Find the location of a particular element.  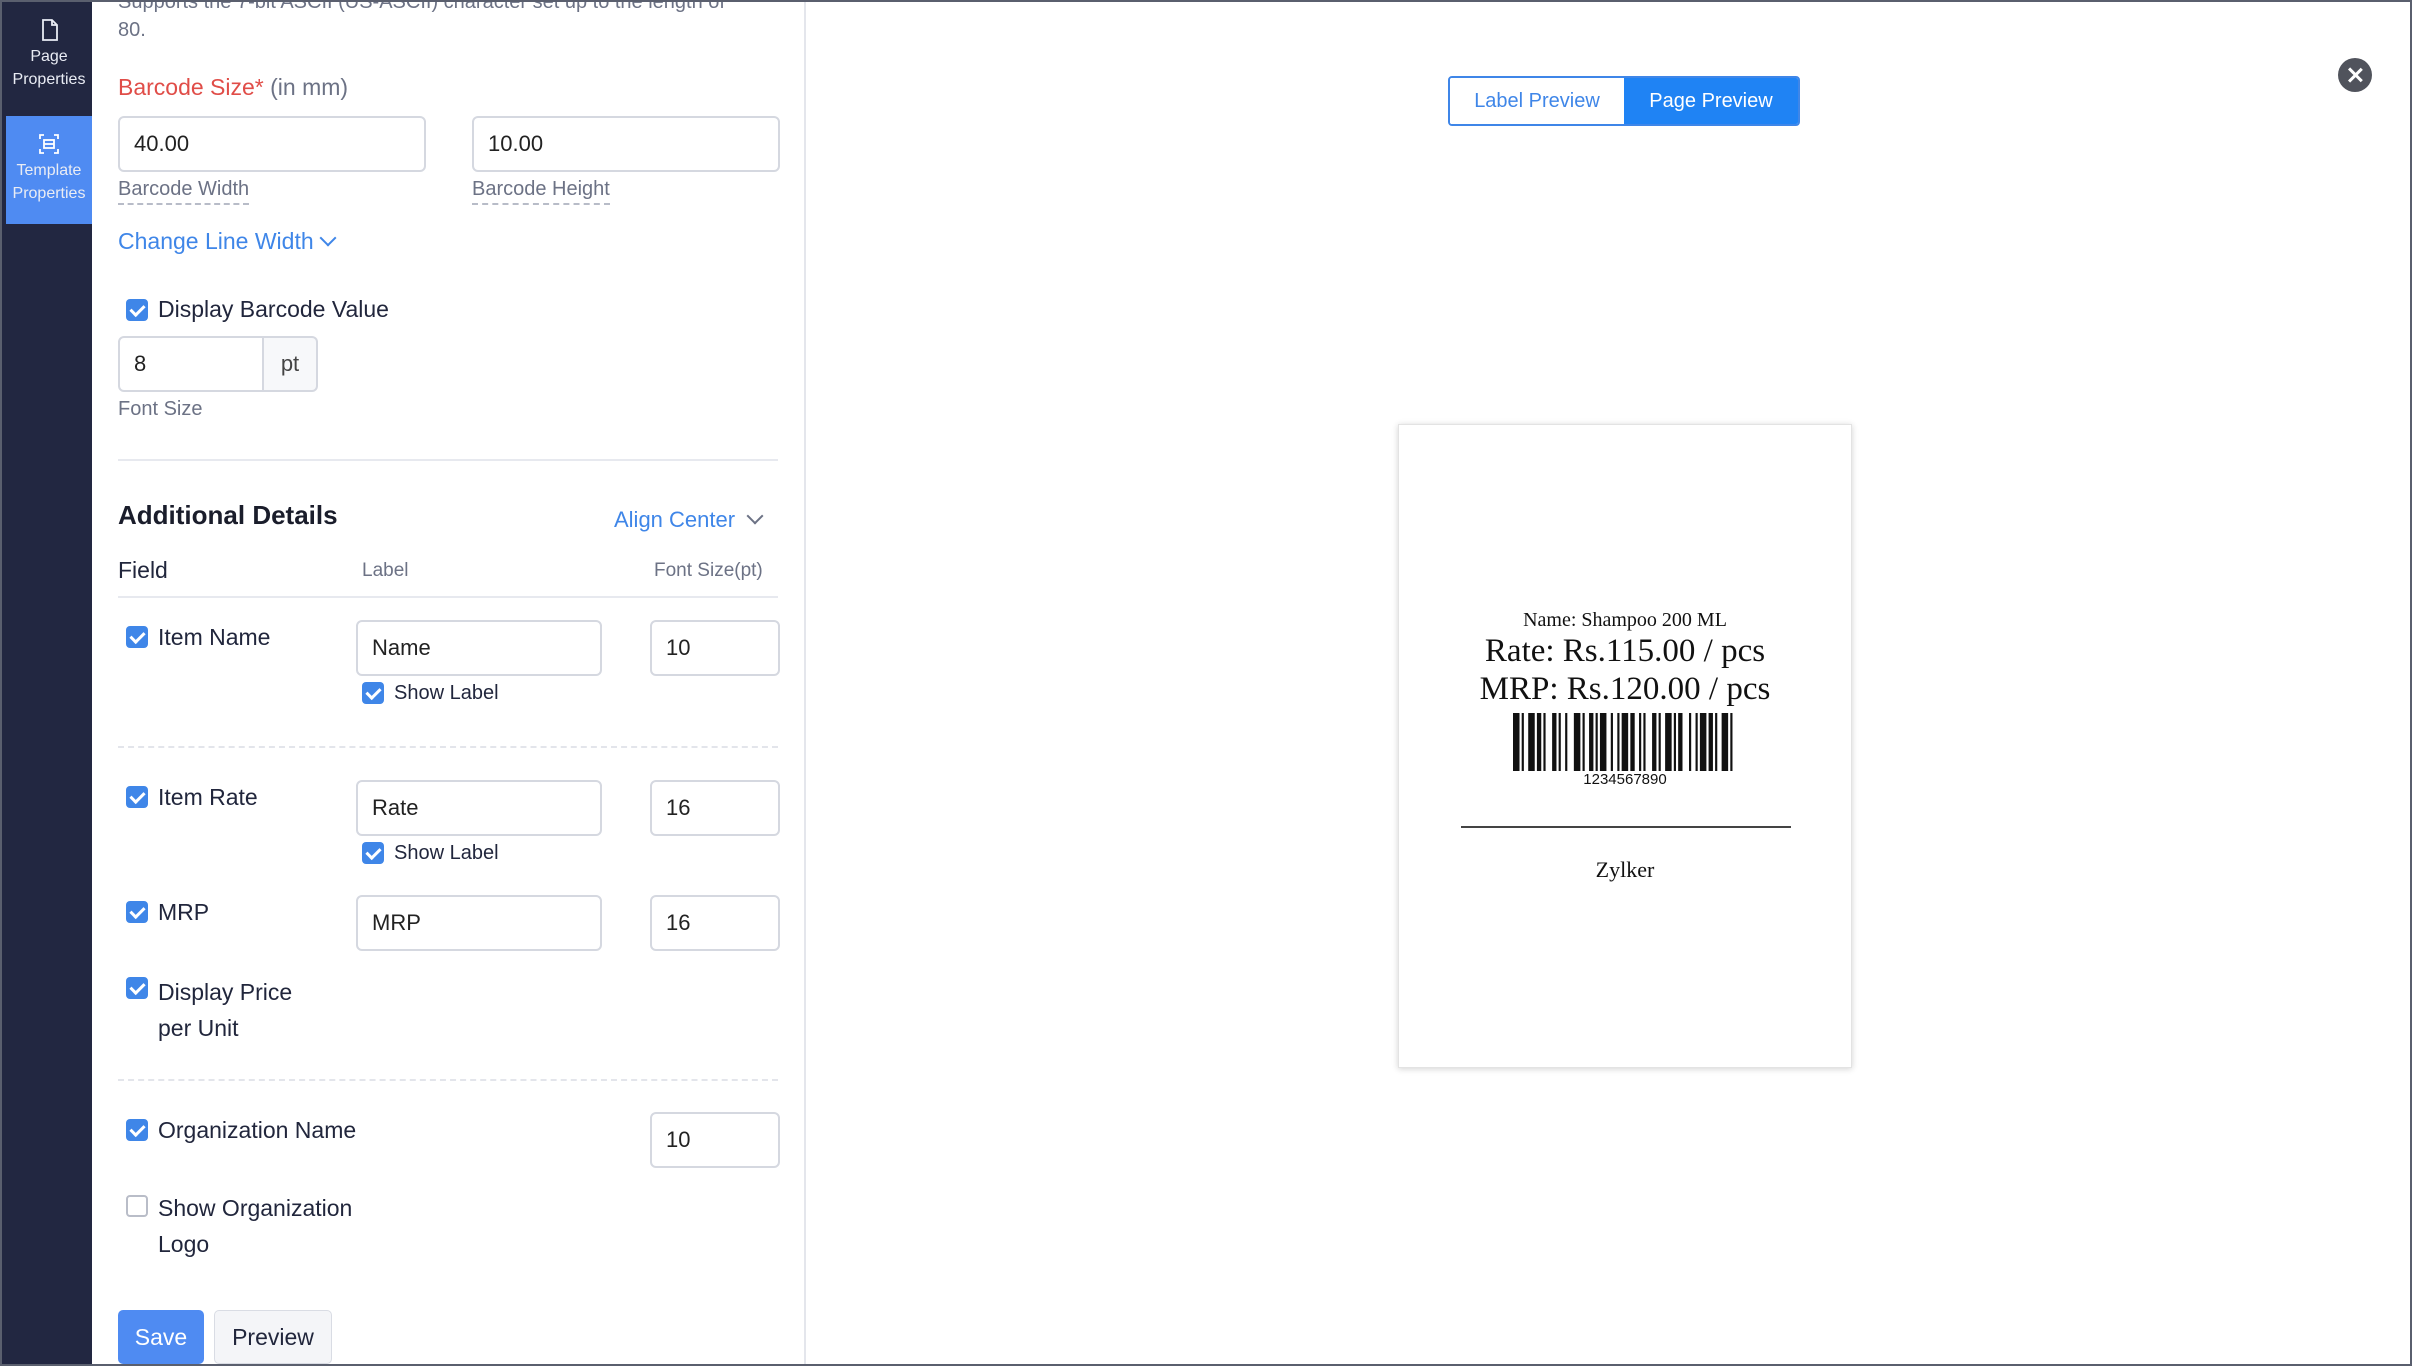

display-price-per-unit-checkbox is located at coordinates (137, 988).